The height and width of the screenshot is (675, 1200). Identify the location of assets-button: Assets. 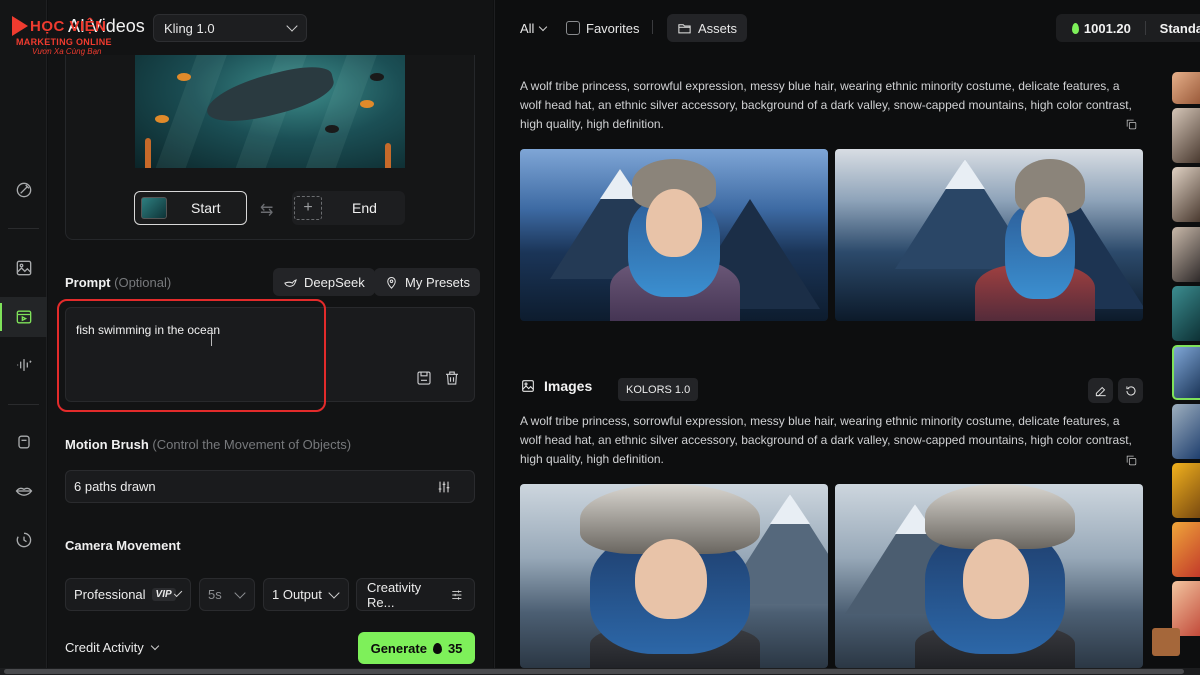
(707, 28).